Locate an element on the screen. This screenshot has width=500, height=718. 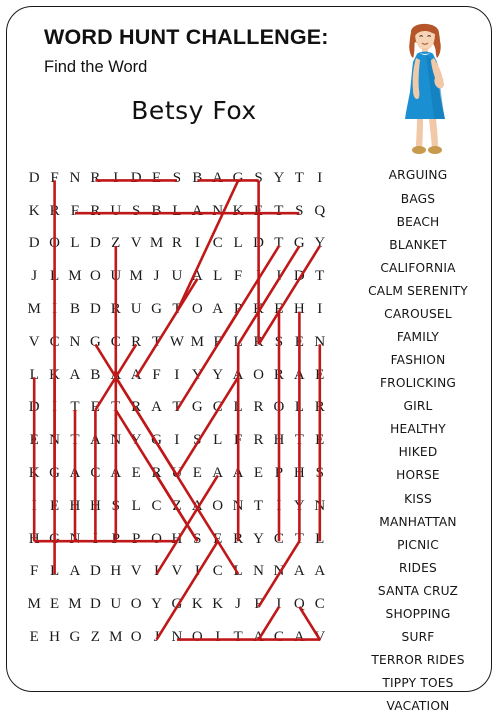
grid-cell: U is located at coordinates (177, 276).